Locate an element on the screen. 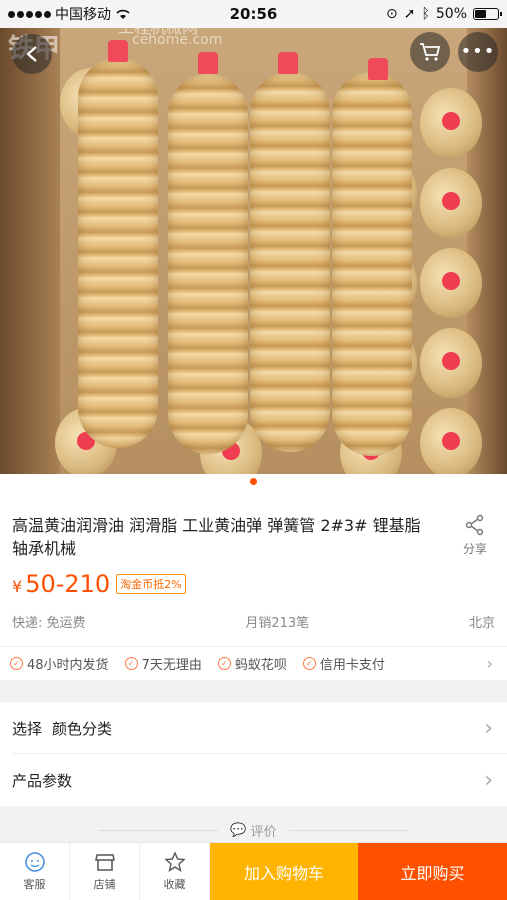  location: 北京 is located at coordinates (481, 623).